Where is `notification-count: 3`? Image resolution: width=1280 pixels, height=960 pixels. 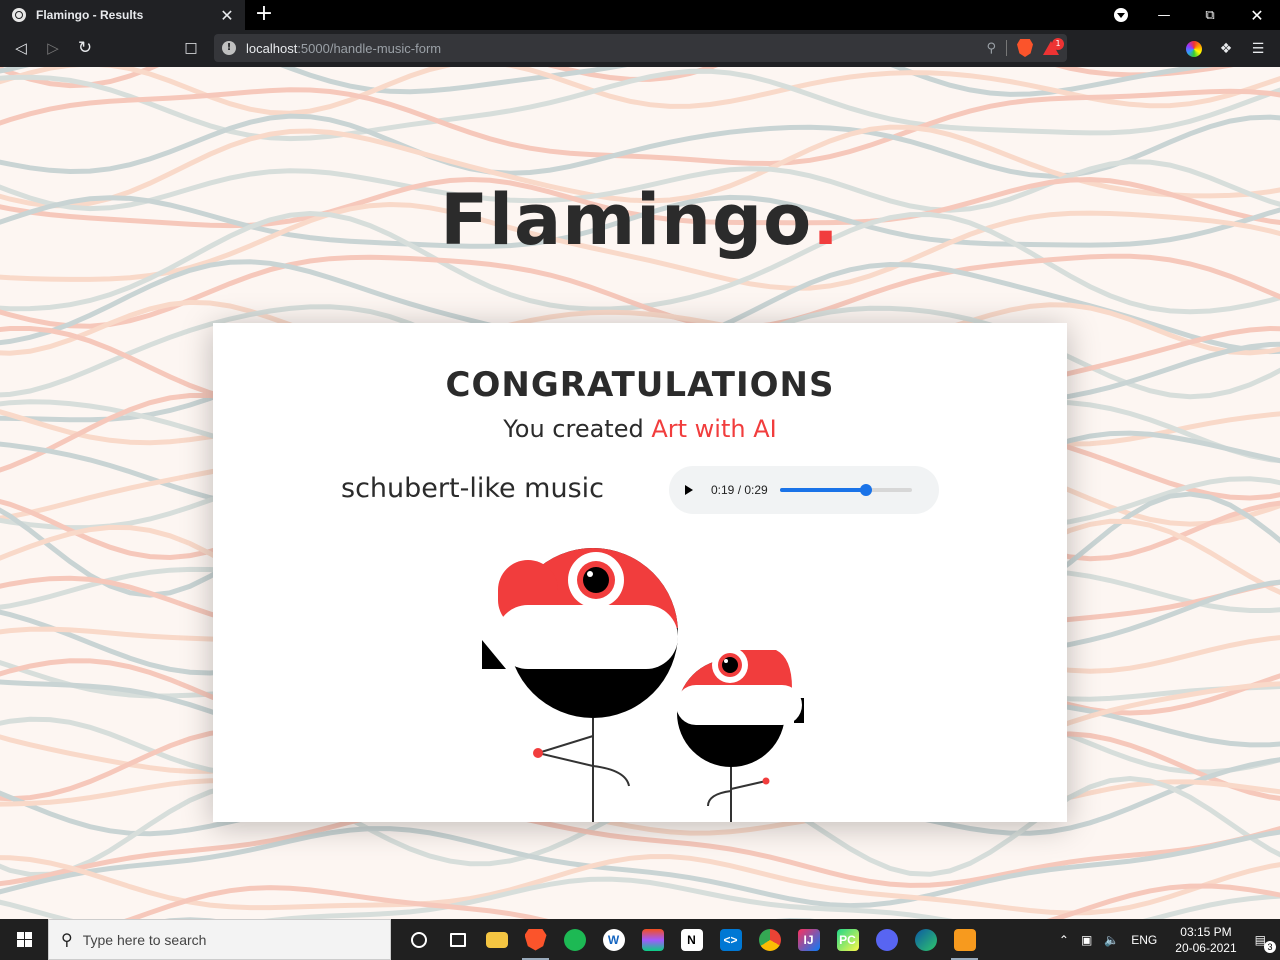
notification-count: 3 is located at coordinates (1270, 946).